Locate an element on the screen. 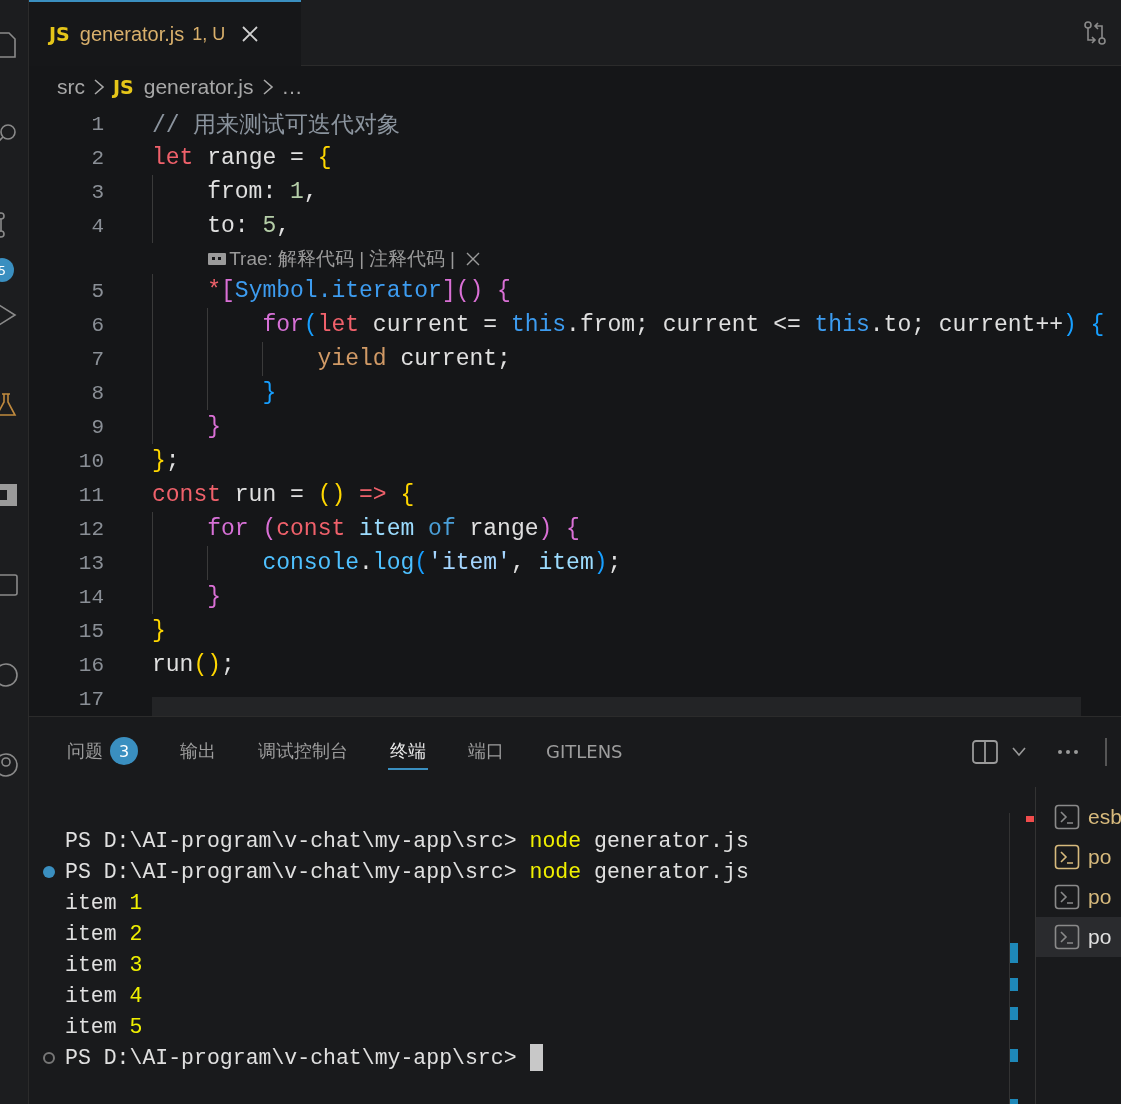  chevron-down-icon is located at coordinates (1019, 752).